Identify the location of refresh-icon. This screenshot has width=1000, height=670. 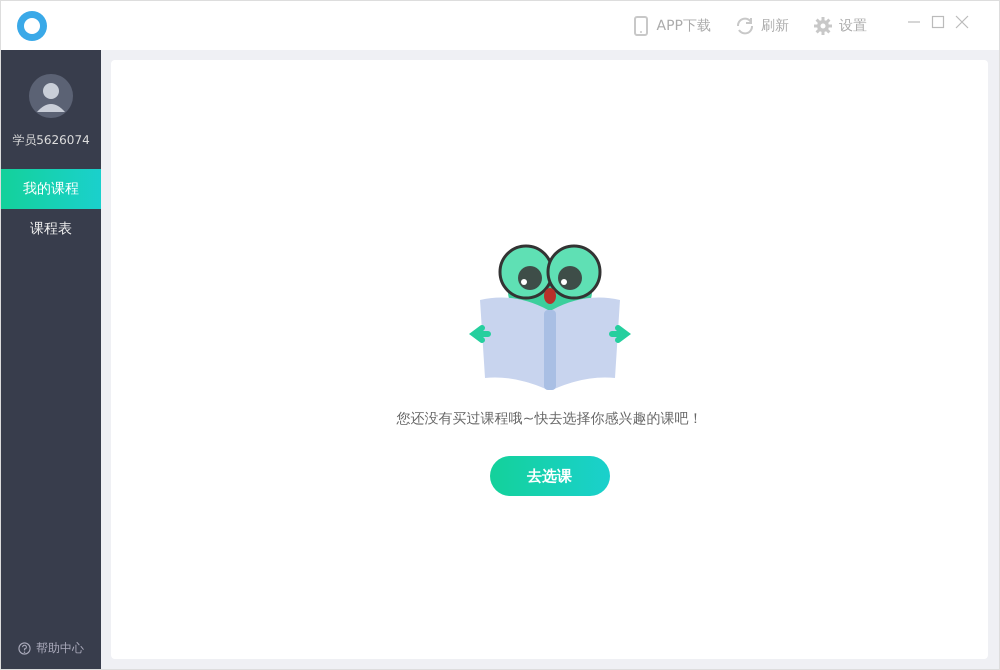
(745, 26).